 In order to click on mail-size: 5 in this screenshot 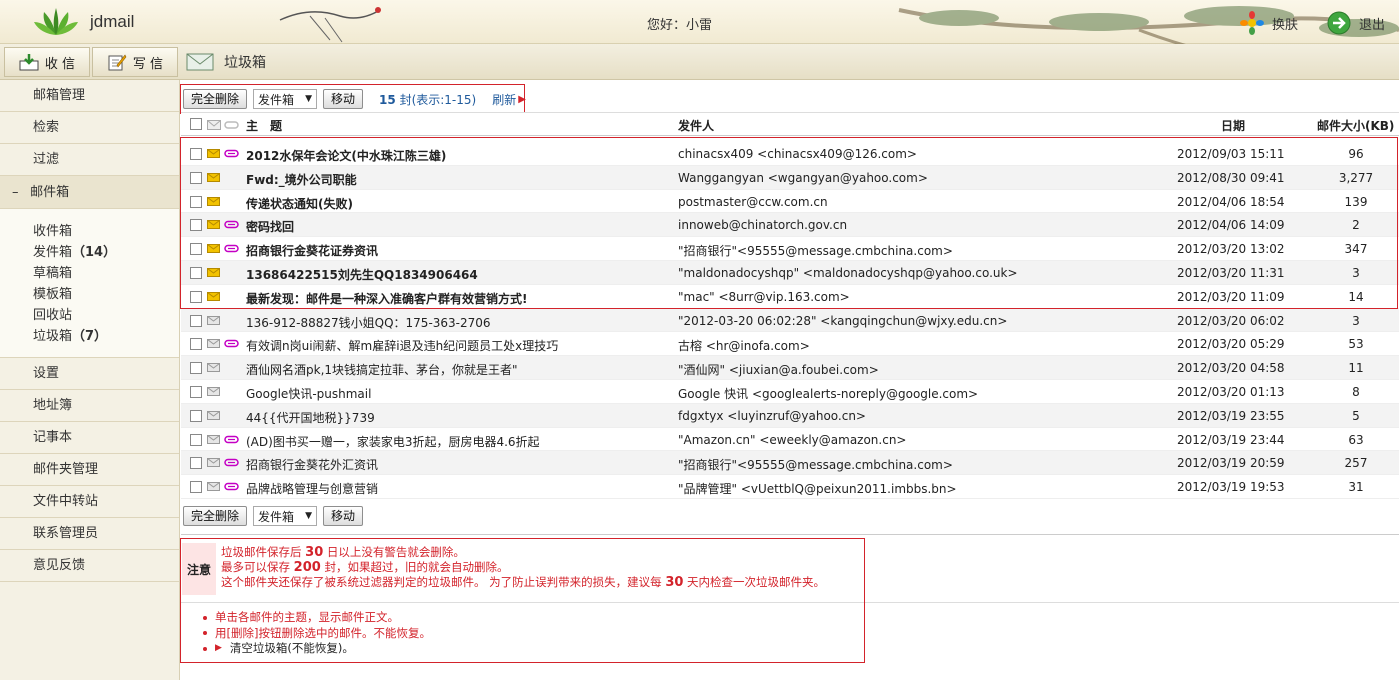, I will do `click(1356, 415)`.